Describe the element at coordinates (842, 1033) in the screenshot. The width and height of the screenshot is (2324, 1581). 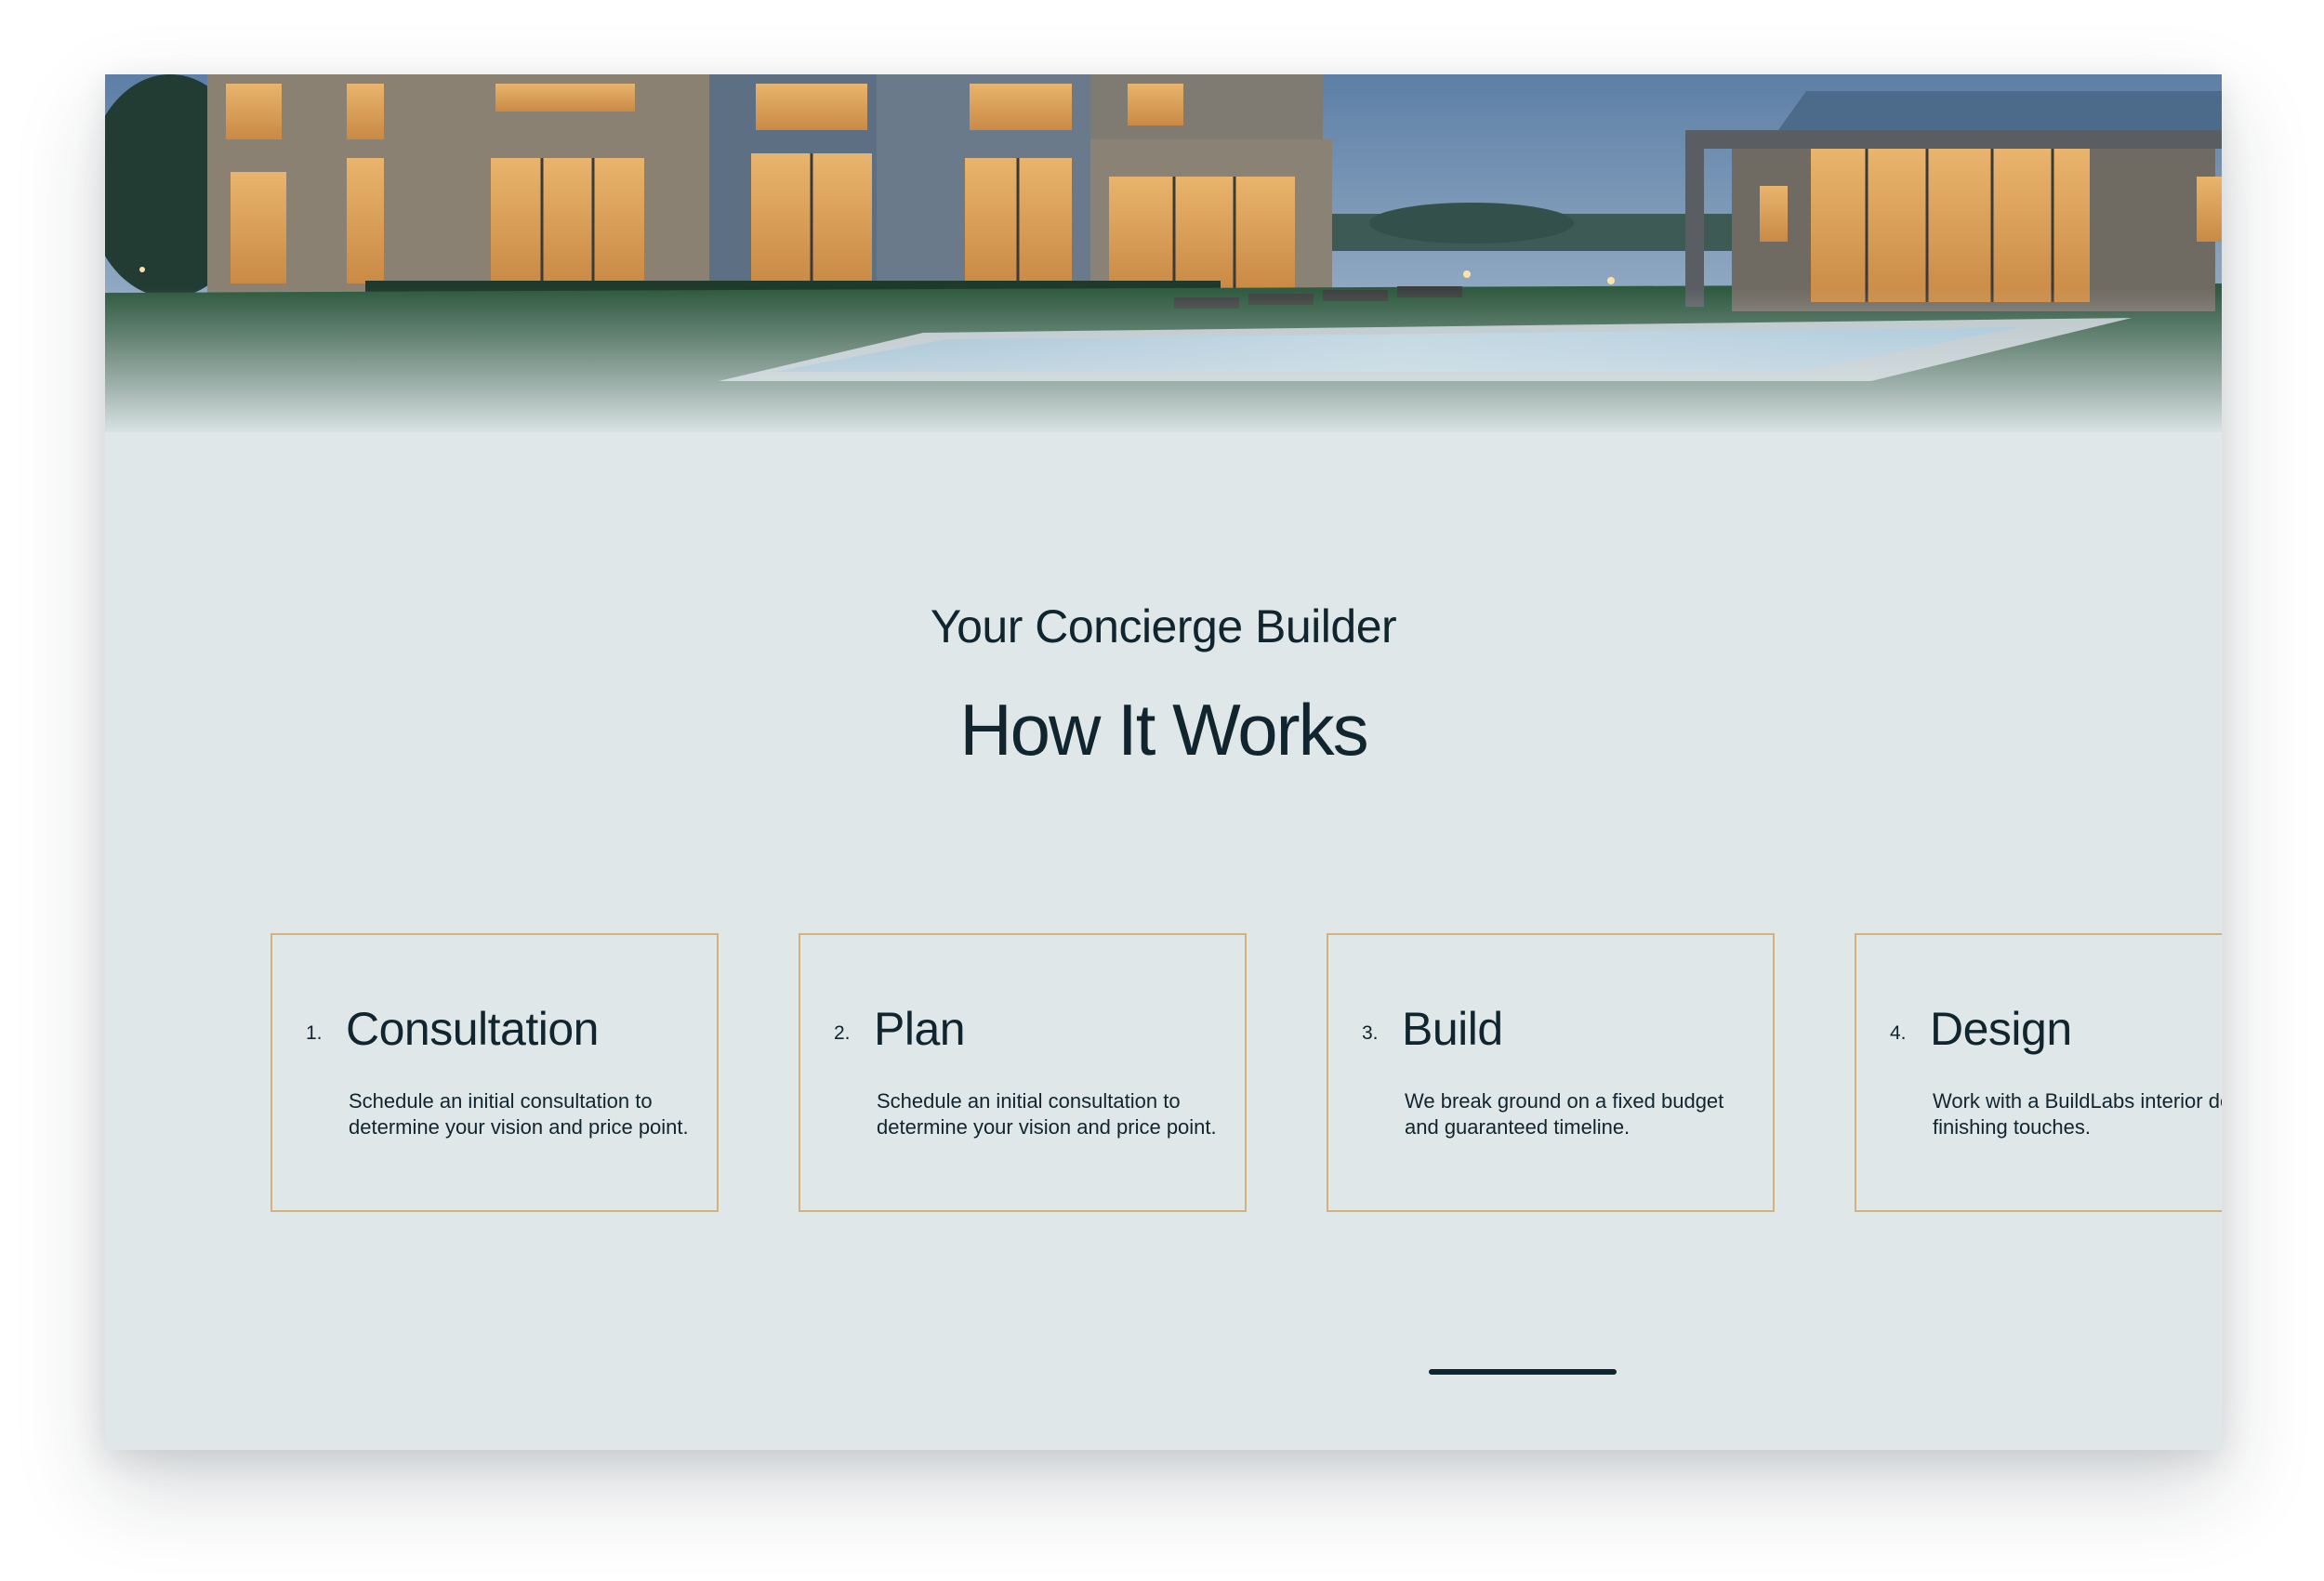
I see `step-number: 2.` at that location.